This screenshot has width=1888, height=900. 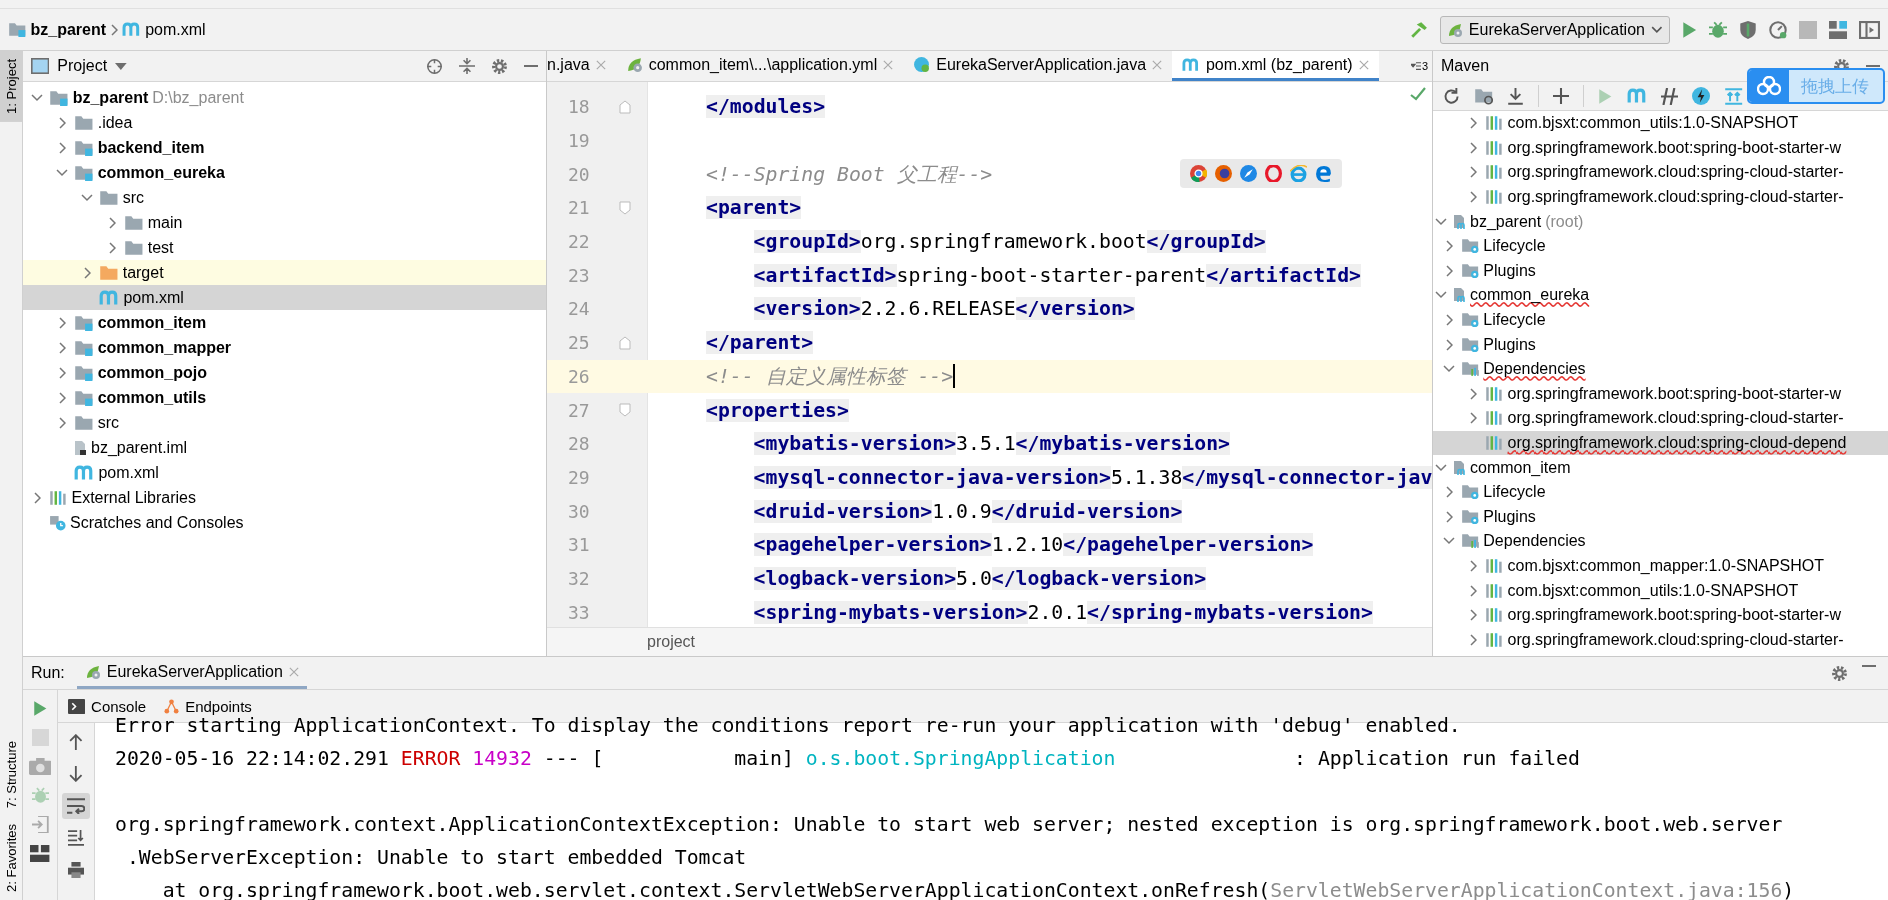 I want to click on tree-row: com.bjsxt:common_utils:1.0-SNAPSHOT, so click(x=1660, y=123).